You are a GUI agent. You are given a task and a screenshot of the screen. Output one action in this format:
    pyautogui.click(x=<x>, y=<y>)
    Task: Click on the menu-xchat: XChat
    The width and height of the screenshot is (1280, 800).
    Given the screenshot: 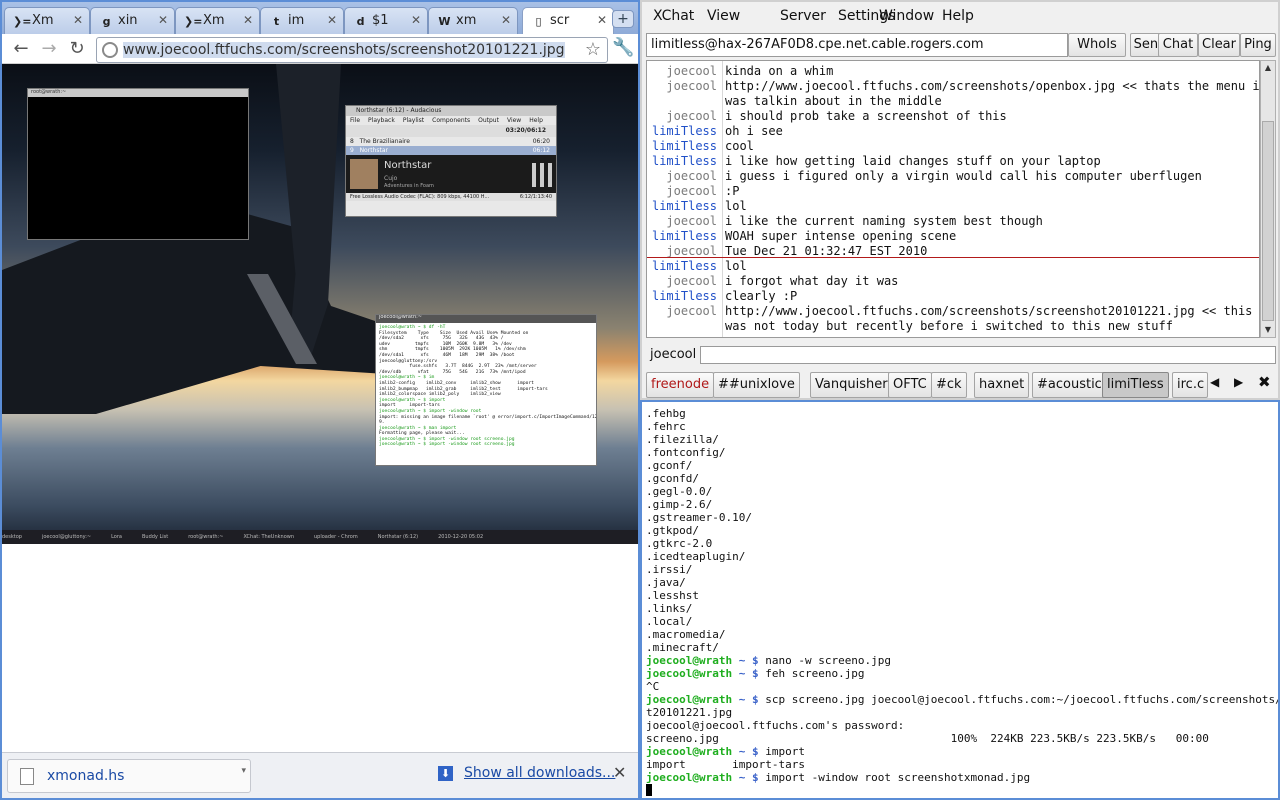 What is the action you would take?
    pyautogui.click(x=673, y=16)
    